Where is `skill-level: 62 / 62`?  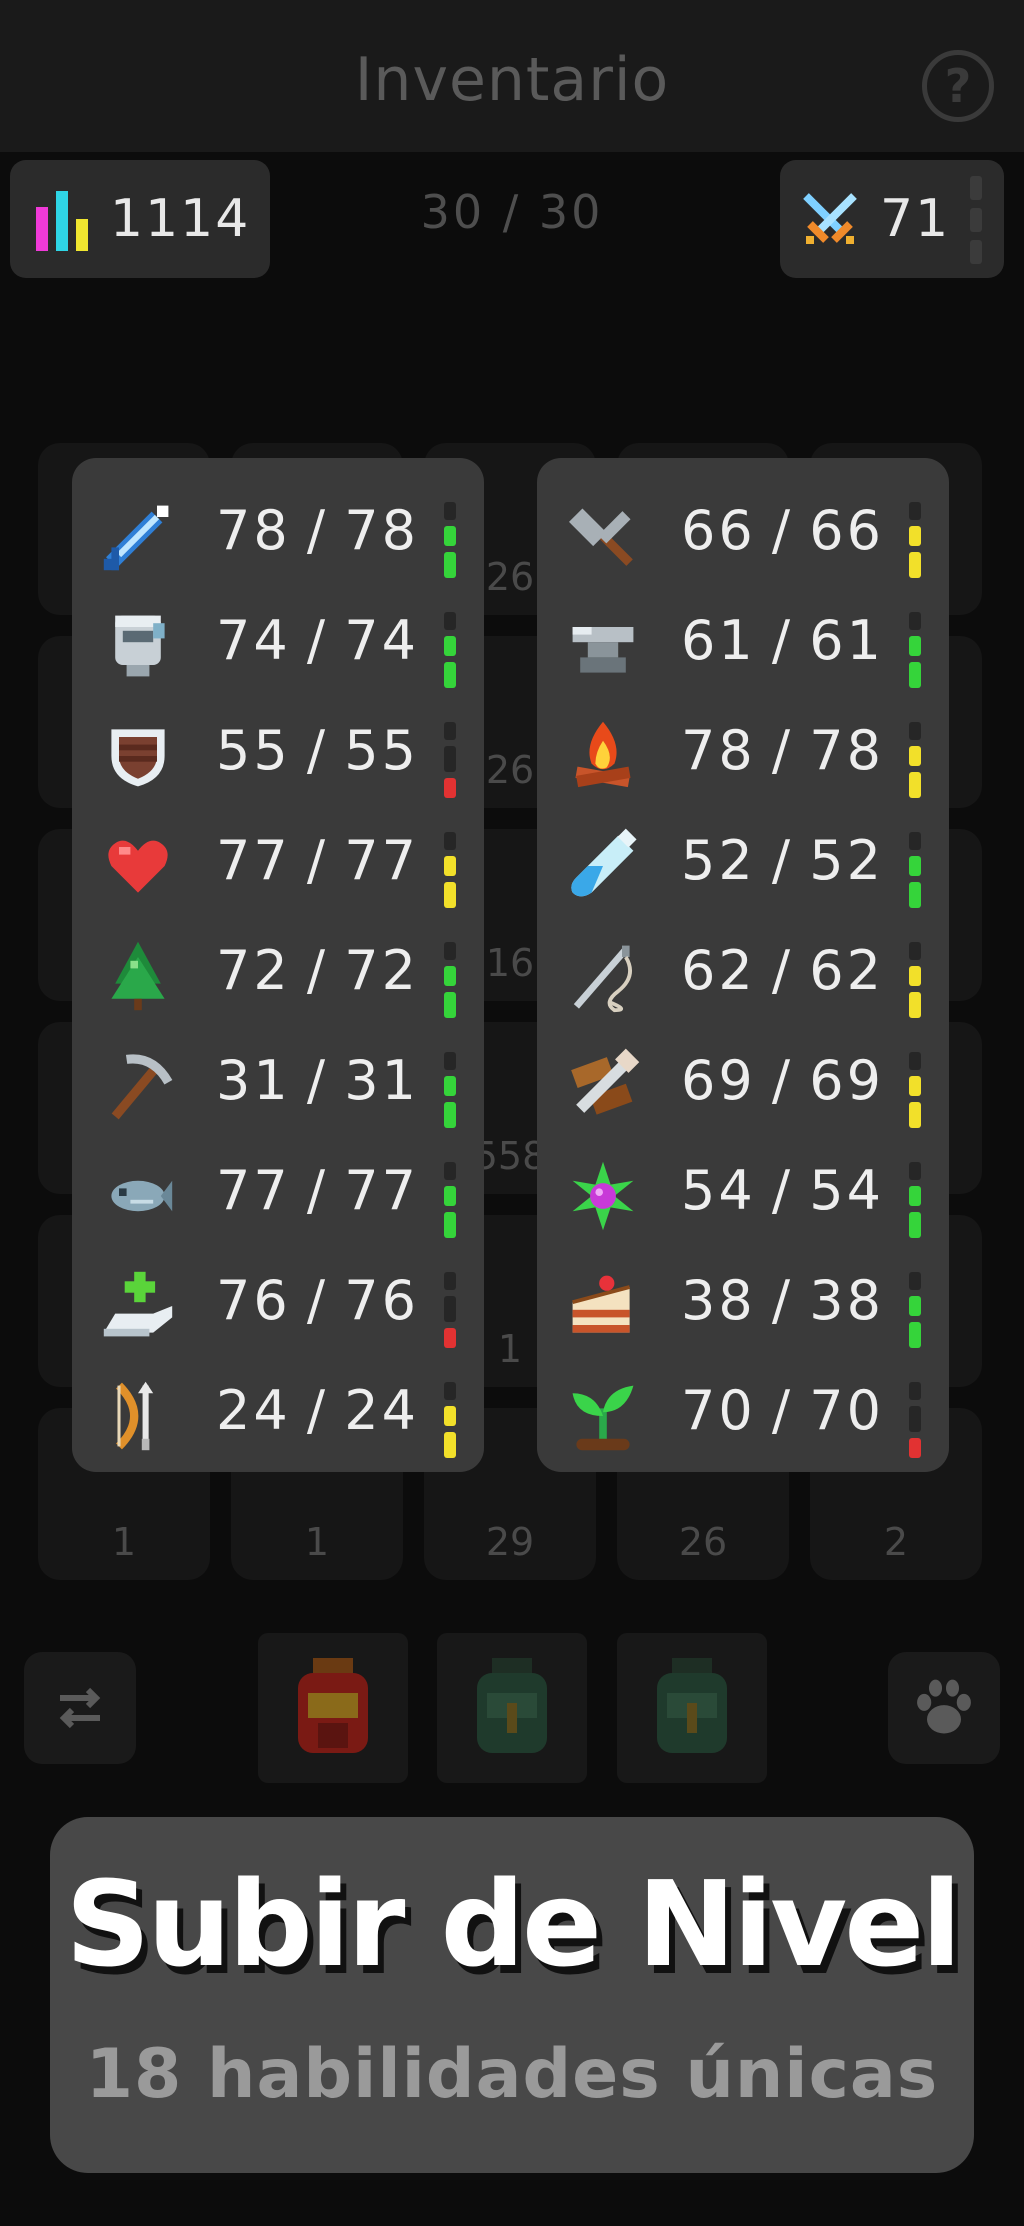 skill-level: 62 / 62 is located at coordinates (782, 970).